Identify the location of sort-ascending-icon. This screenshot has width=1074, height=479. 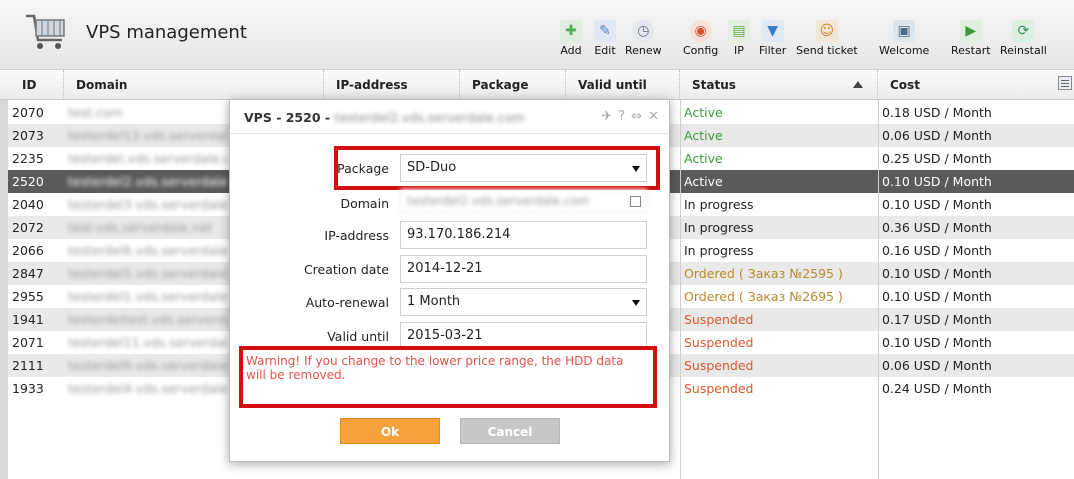
(858, 84).